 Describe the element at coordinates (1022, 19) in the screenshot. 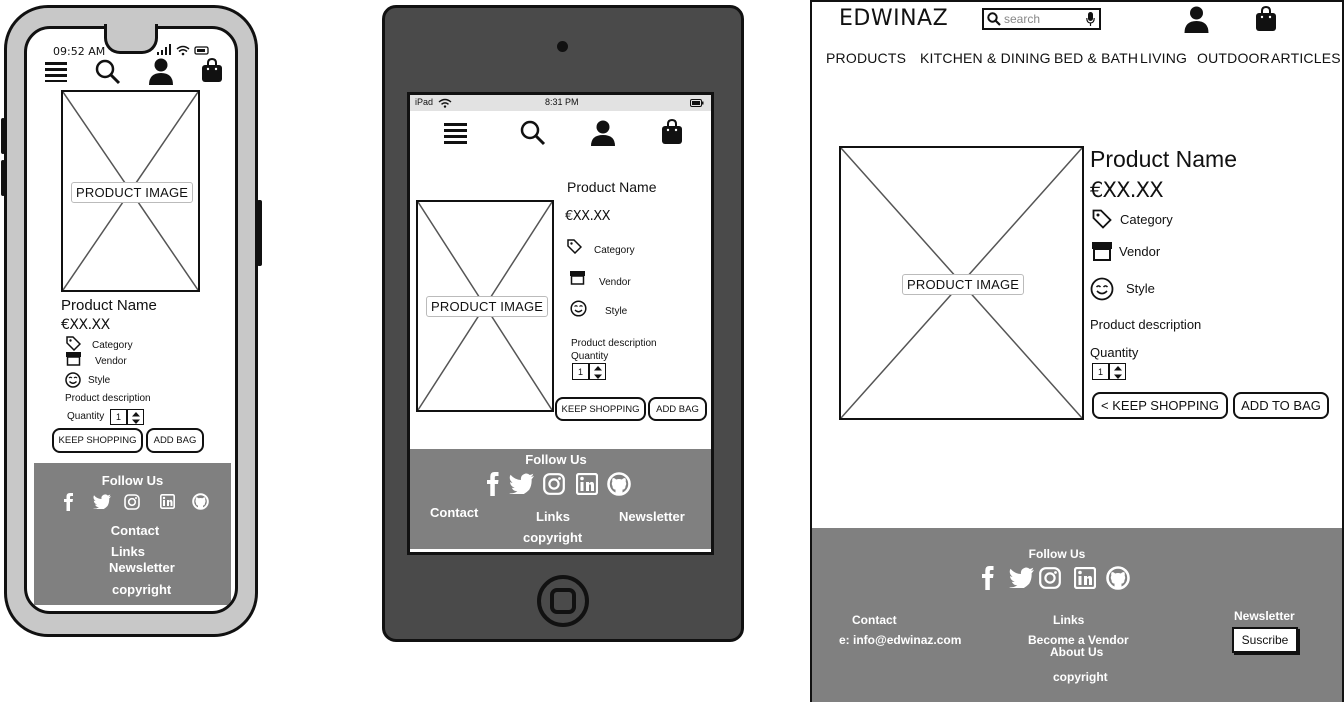

I see `search-input: search` at that location.